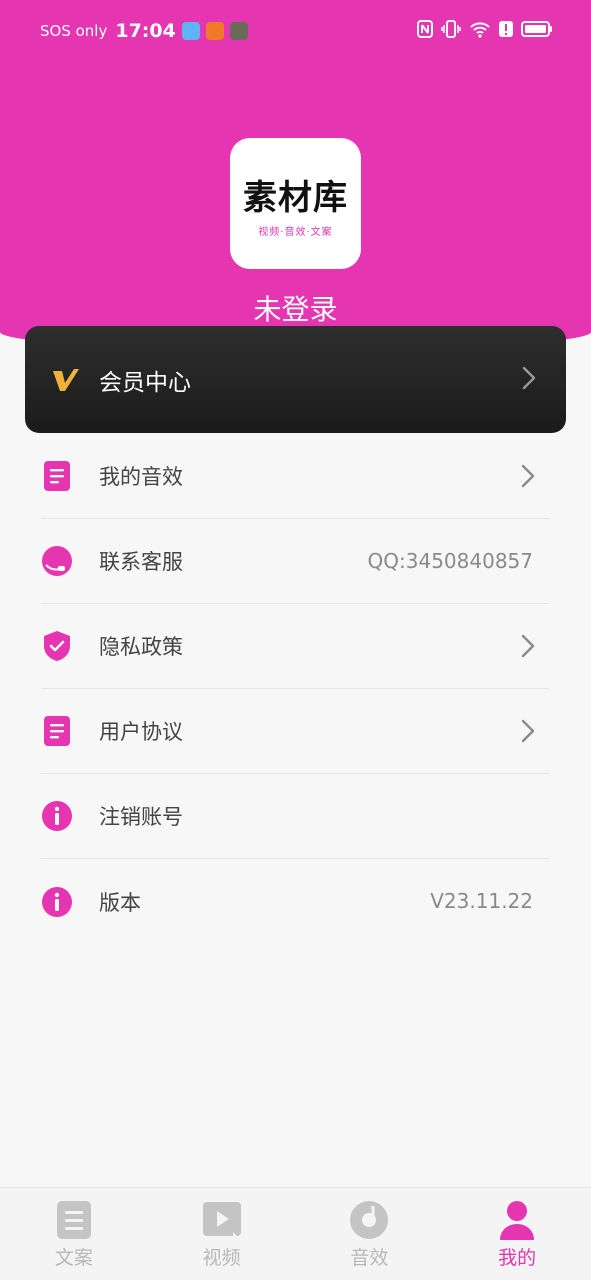 This screenshot has height=1280, width=591. What do you see at coordinates (506, 29) in the screenshot?
I see `alert-icon` at bounding box center [506, 29].